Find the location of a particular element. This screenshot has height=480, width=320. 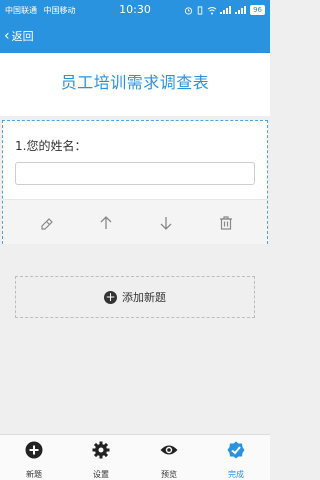

tab-label: 新题 is located at coordinates (34, 474).